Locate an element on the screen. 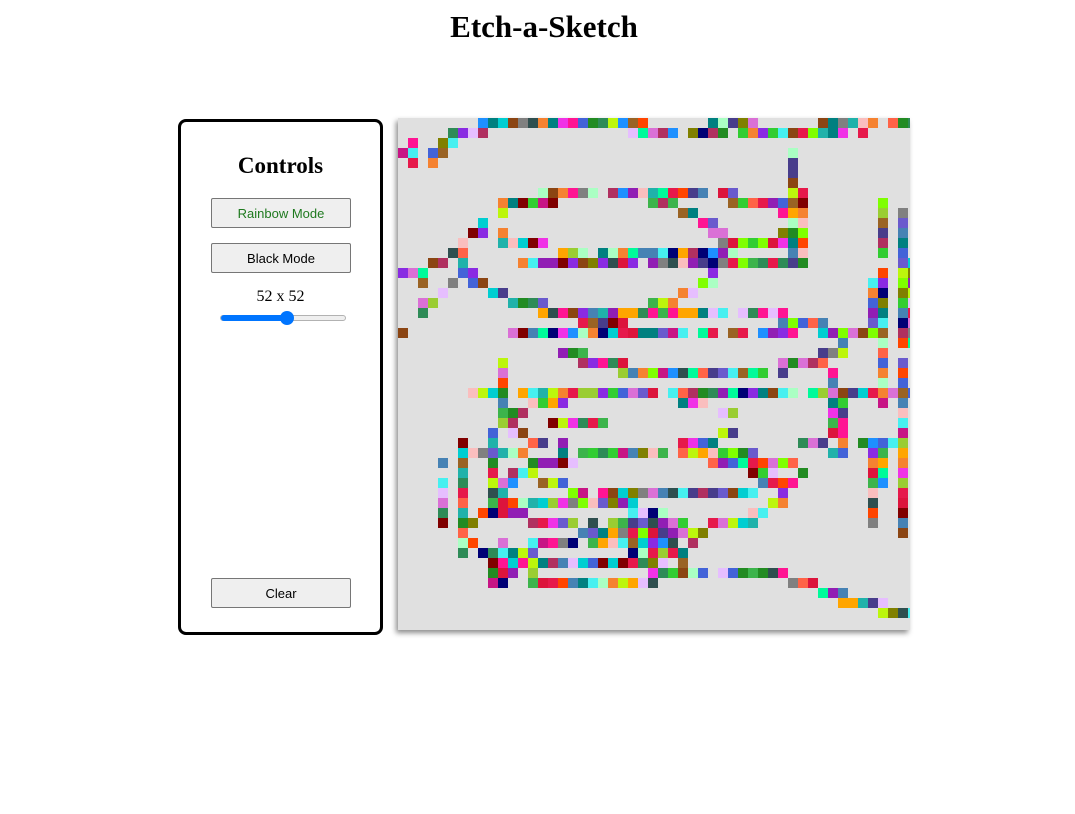 Image resolution: width=1075 pixels, height=814 pixels. slider-thumb is located at coordinates (286, 318).